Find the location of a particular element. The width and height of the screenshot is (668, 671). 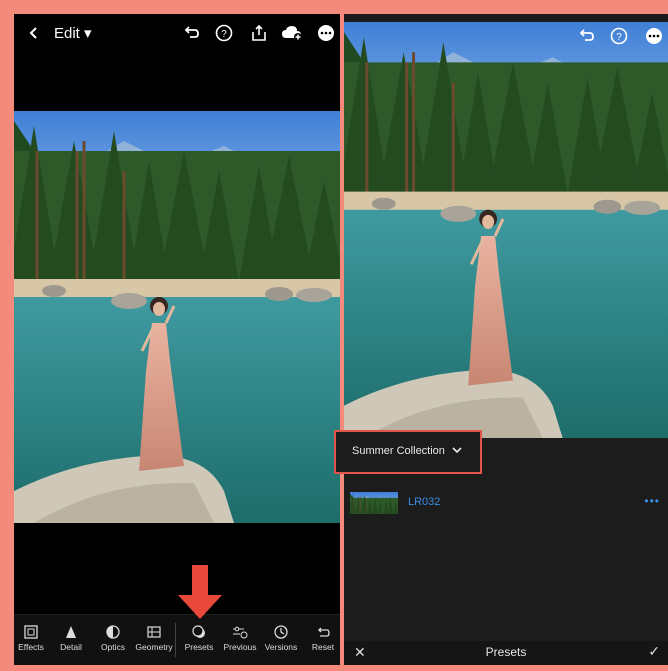

chevron-down-icon is located at coordinates (457, 450).